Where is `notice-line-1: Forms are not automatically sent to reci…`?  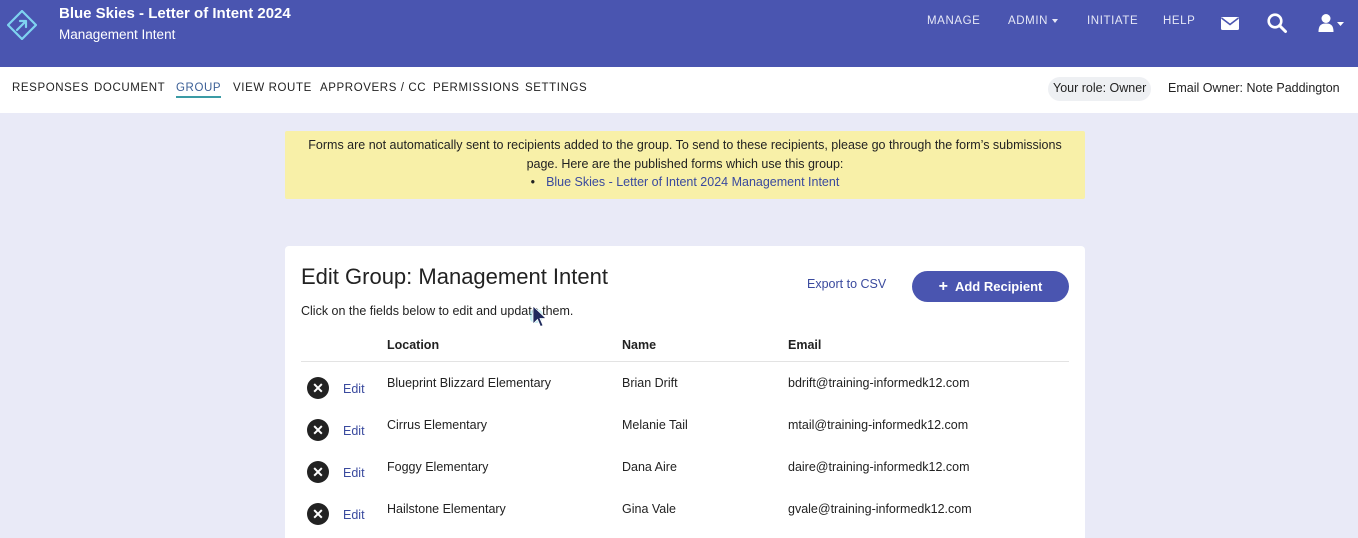 notice-line-1: Forms are not automatically sent to reci… is located at coordinates (685, 145).